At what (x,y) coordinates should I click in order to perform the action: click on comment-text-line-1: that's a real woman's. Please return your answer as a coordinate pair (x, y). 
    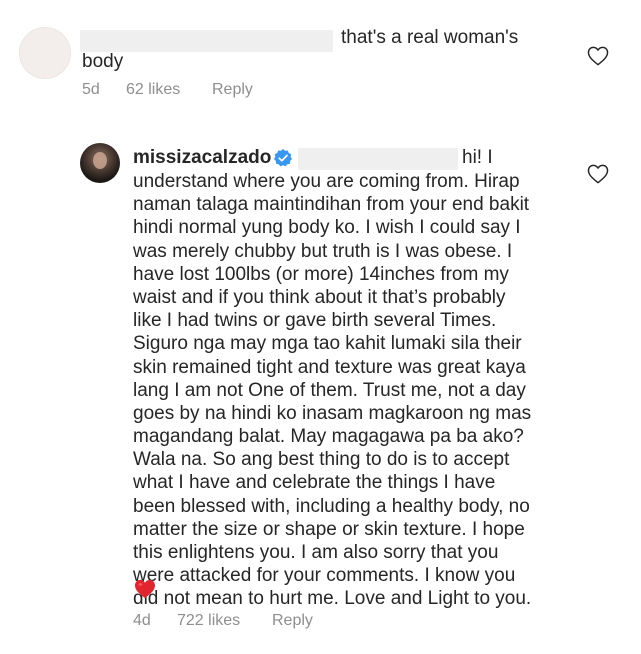
    Looking at the image, I should click on (430, 37).